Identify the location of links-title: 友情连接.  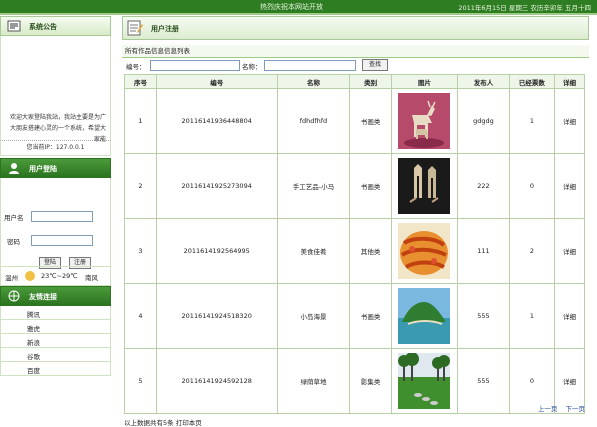
(43, 297).